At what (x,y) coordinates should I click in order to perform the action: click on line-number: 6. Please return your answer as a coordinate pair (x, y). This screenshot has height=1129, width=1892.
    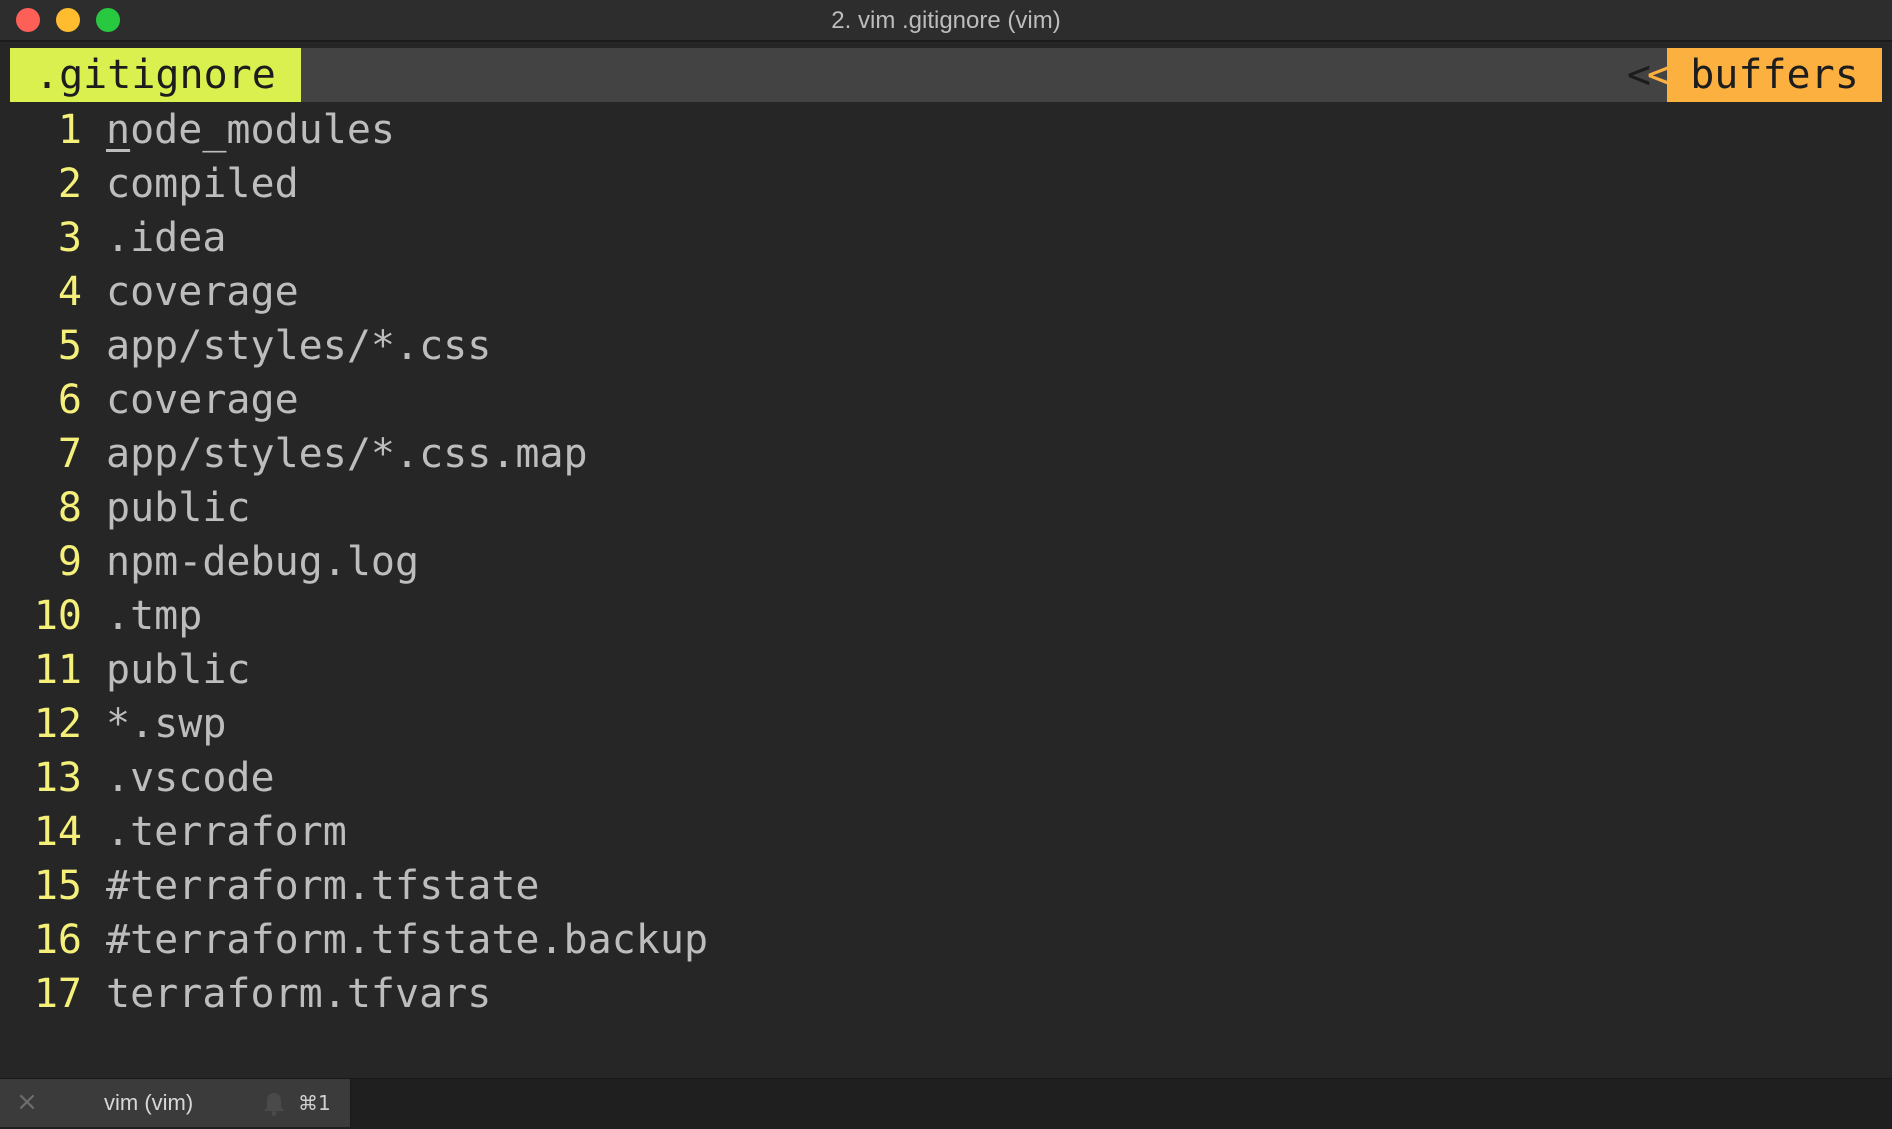
    Looking at the image, I should click on (69, 400).